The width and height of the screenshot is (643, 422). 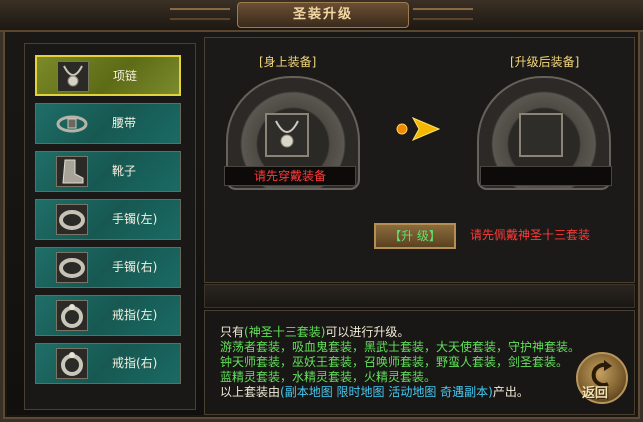 What do you see at coordinates (541, 135) in the screenshot?
I see `result-equipment-slot` at bounding box center [541, 135].